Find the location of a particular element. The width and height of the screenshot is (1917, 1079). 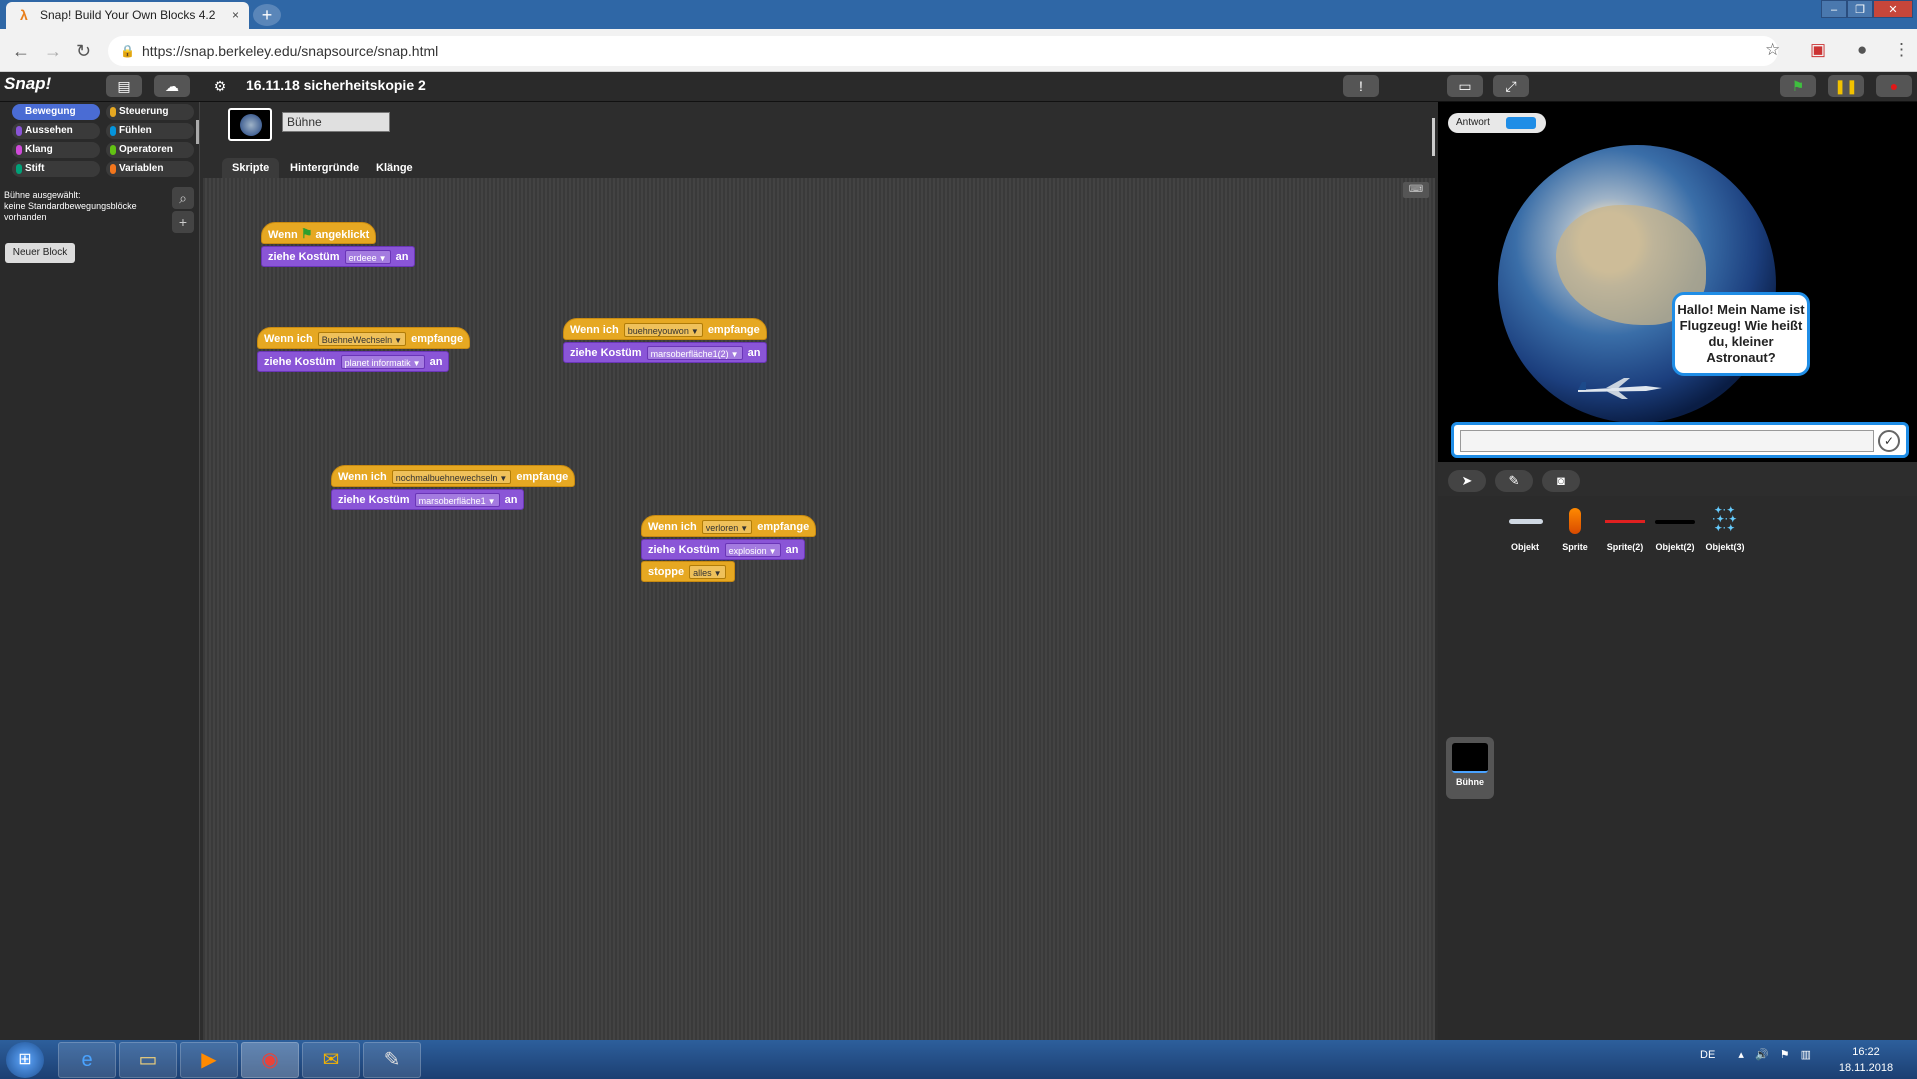

stage-thumbnail is located at coordinates (250, 124).